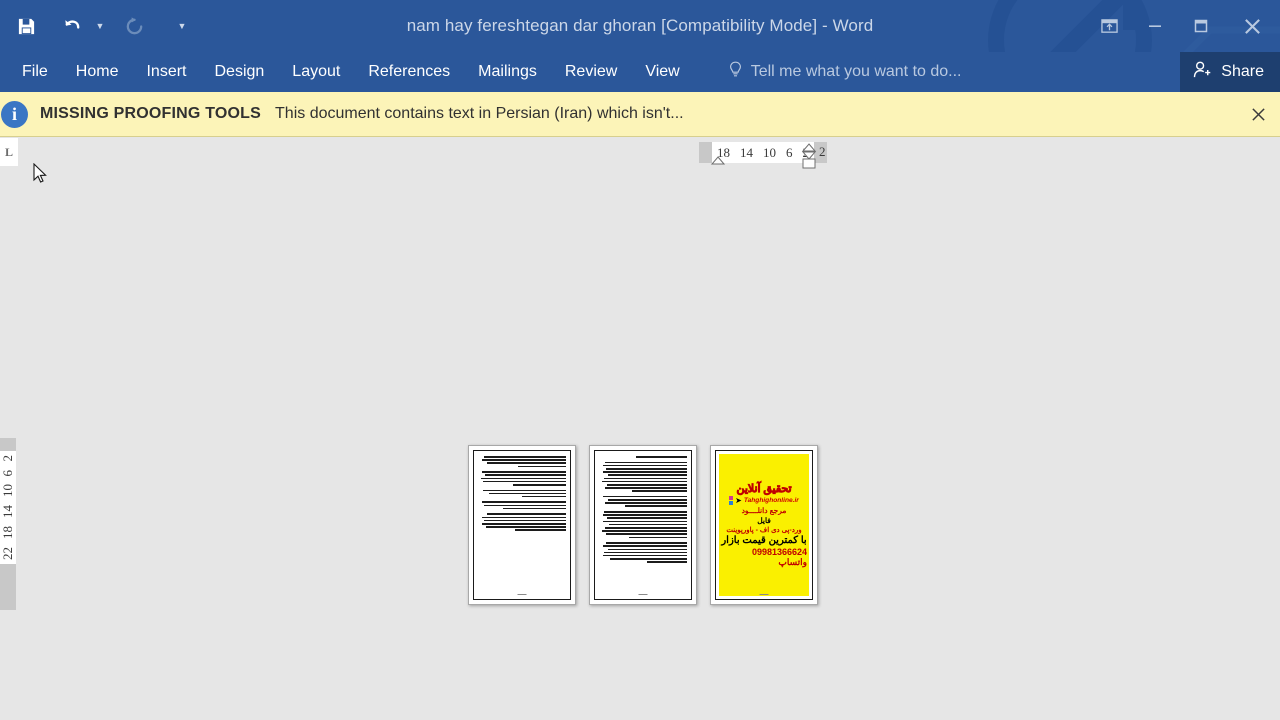 Image resolution: width=1280 pixels, height=720 pixels. What do you see at coordinates (14, 113) in the screenshot?
I see `info-icon-glyph: i` at bounding box center [14, 113].